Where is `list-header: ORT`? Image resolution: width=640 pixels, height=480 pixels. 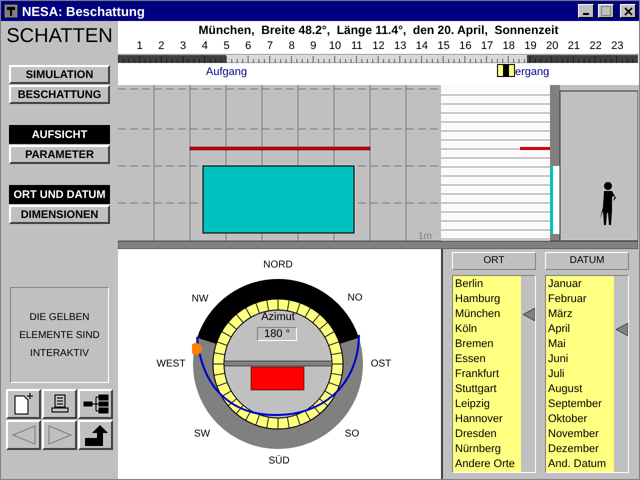 list-header: ORT is located at coordinates (494, 261).